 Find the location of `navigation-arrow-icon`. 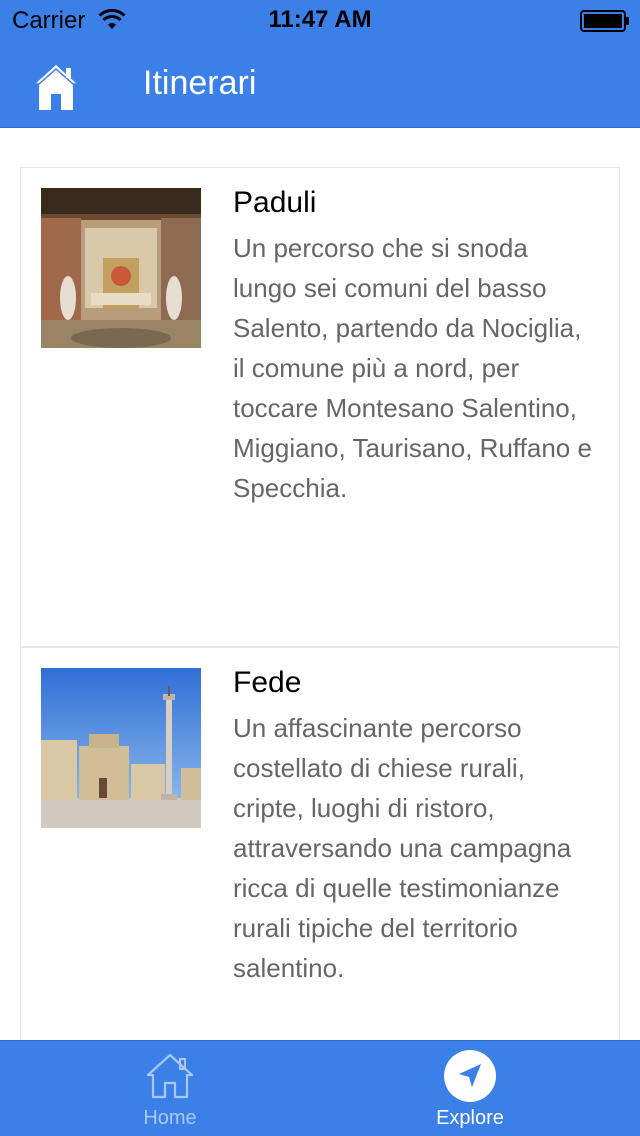

navigation-arrow-icon is located at coordinates (470, 1076).